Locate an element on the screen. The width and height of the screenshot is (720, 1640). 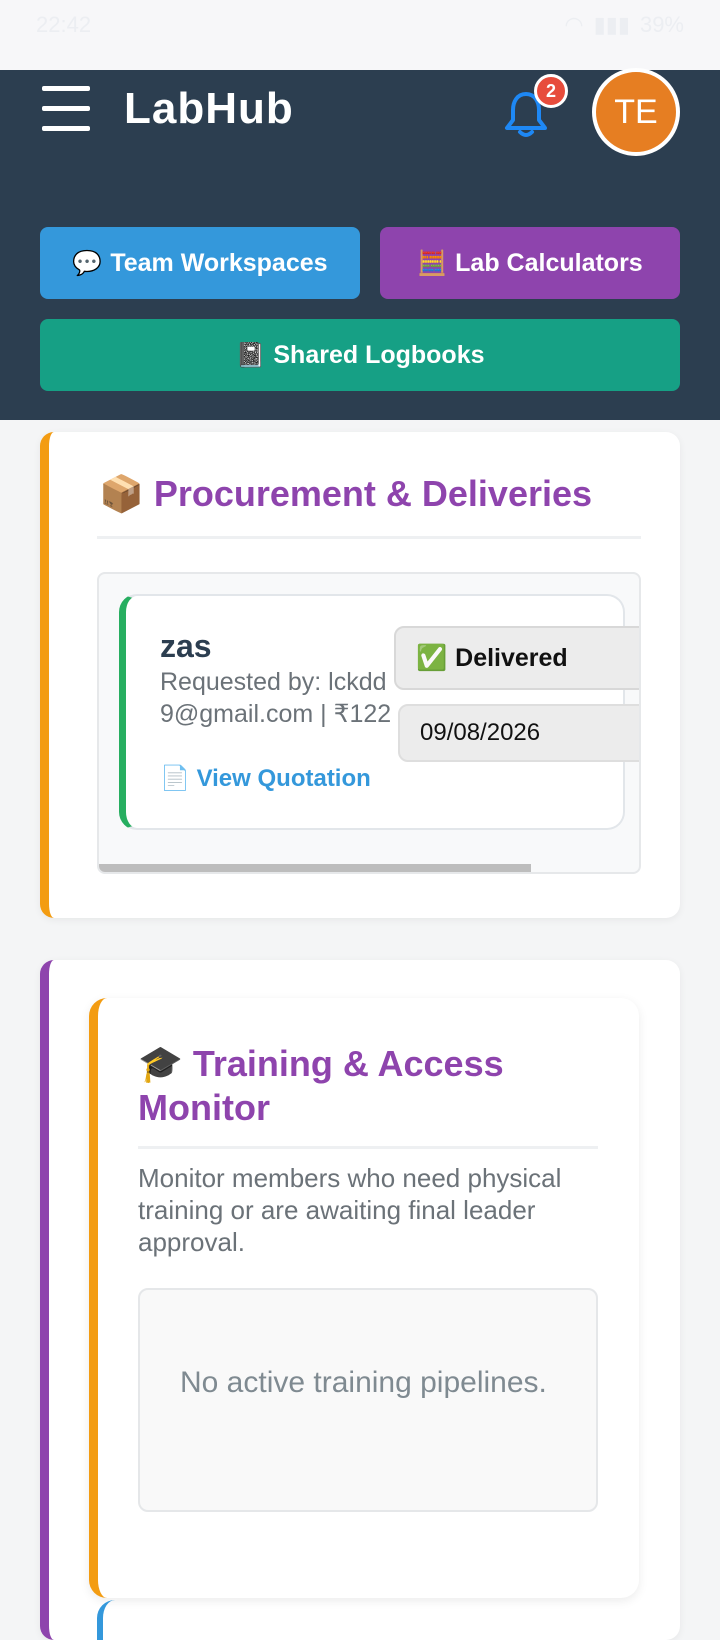
check-mark-icon: ✅ is located at coordinates (432, 657).